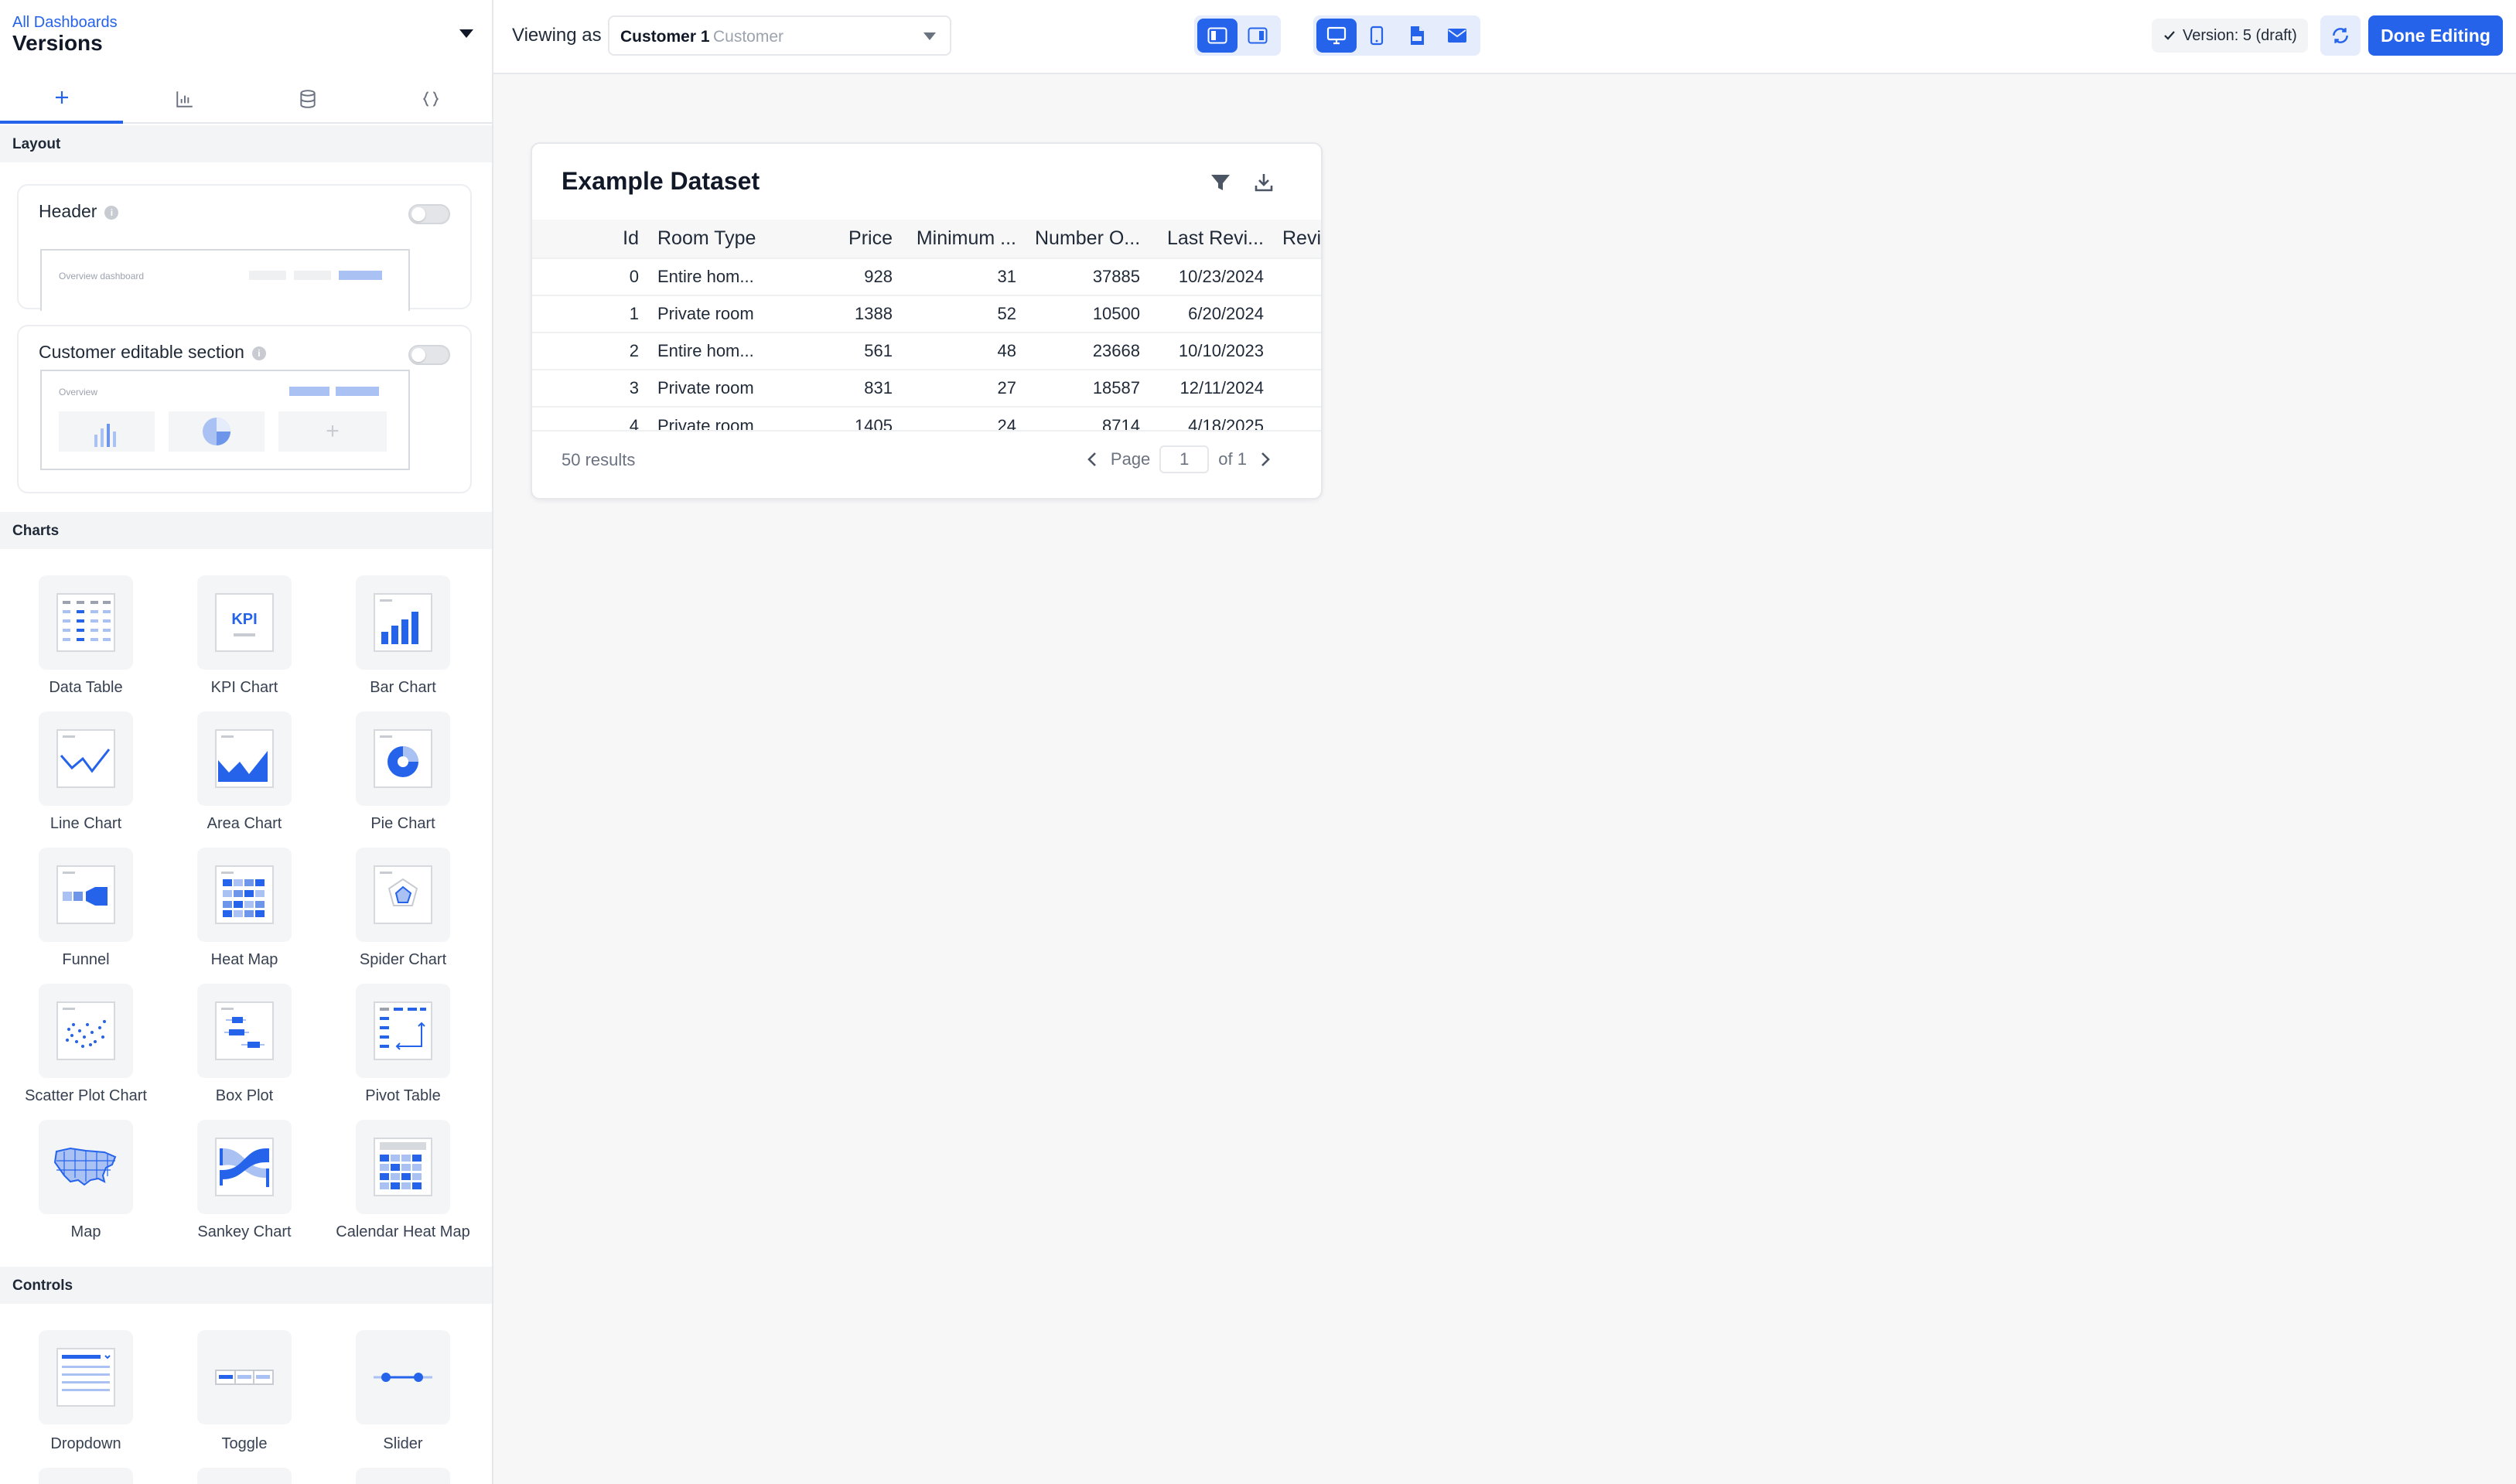 The height and width of the screenshot is (1484, 2516). I want to click on table-cell: 10/10/2023, so click(1211, 351).